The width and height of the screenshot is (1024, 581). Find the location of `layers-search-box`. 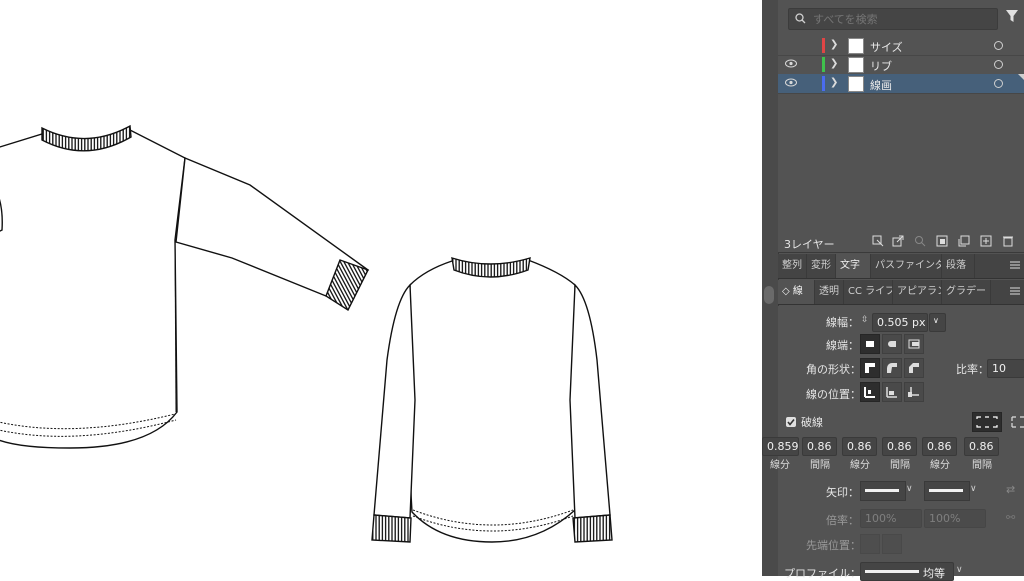

layers-search-box is located at coordinates (893, 19).